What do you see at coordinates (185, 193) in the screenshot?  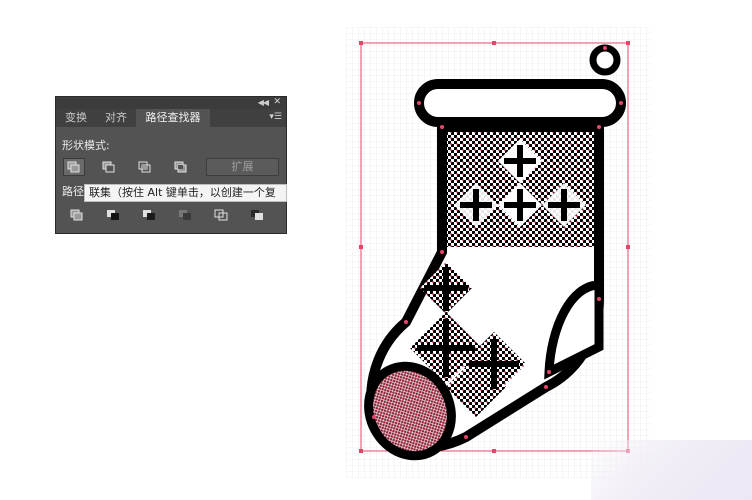 I see `tooltip: 联集（按住 Alt 键单击，以创建一个复` at bounding box center [185, 193].